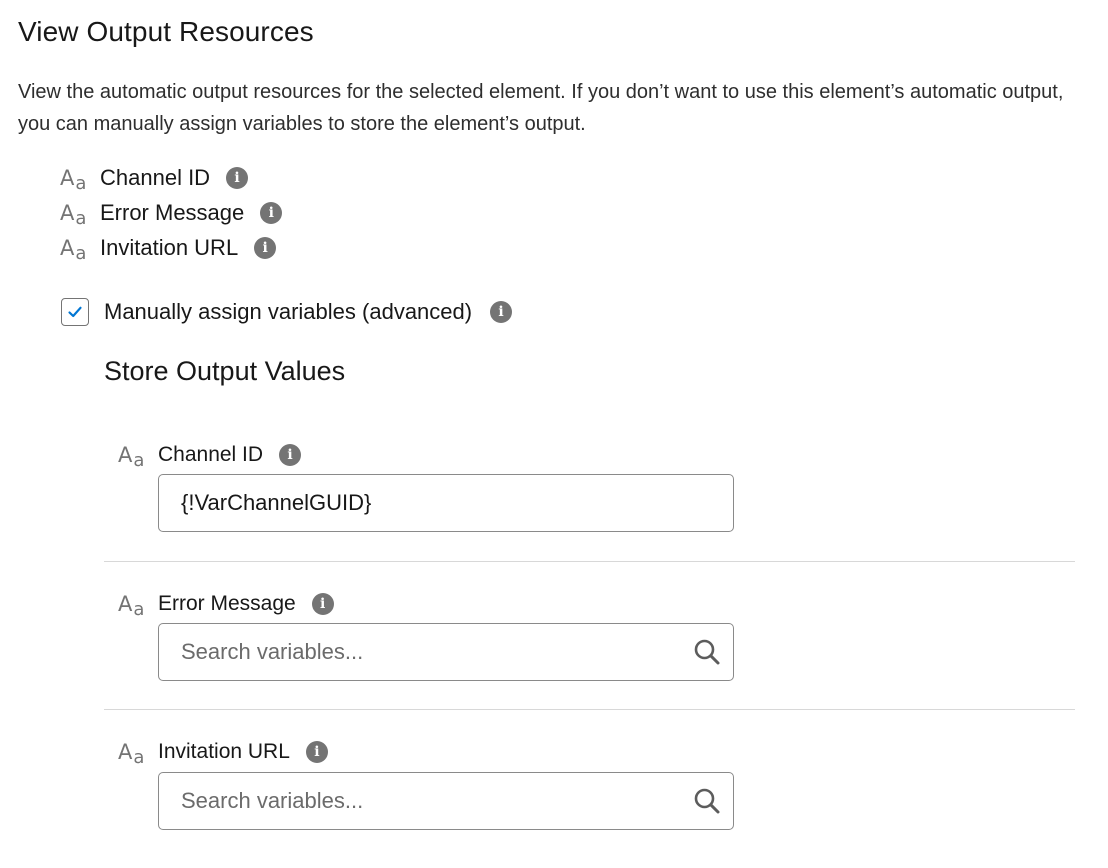  I want to click on field-label: Invitation URL, so click(224, 751).